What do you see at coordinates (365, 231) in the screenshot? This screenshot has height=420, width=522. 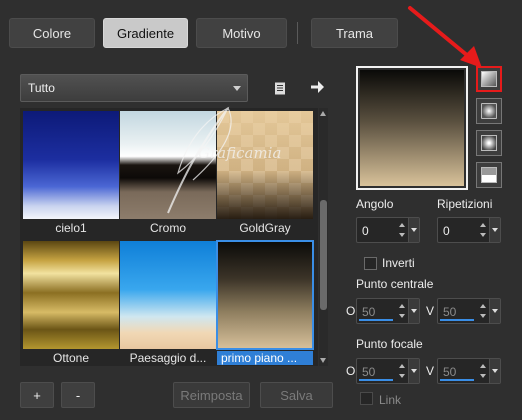 I see `angle-value: 0` at bounding box center [365, 231].